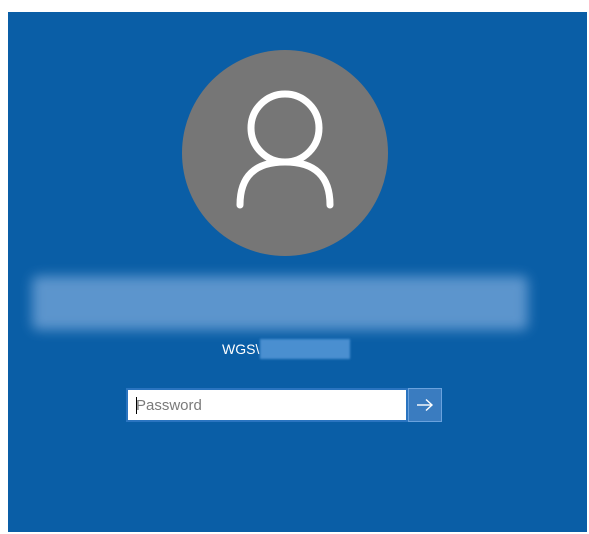 The width and height of the screenshot is (589, 534). I want to click on password-field-container, so click(267, 405).